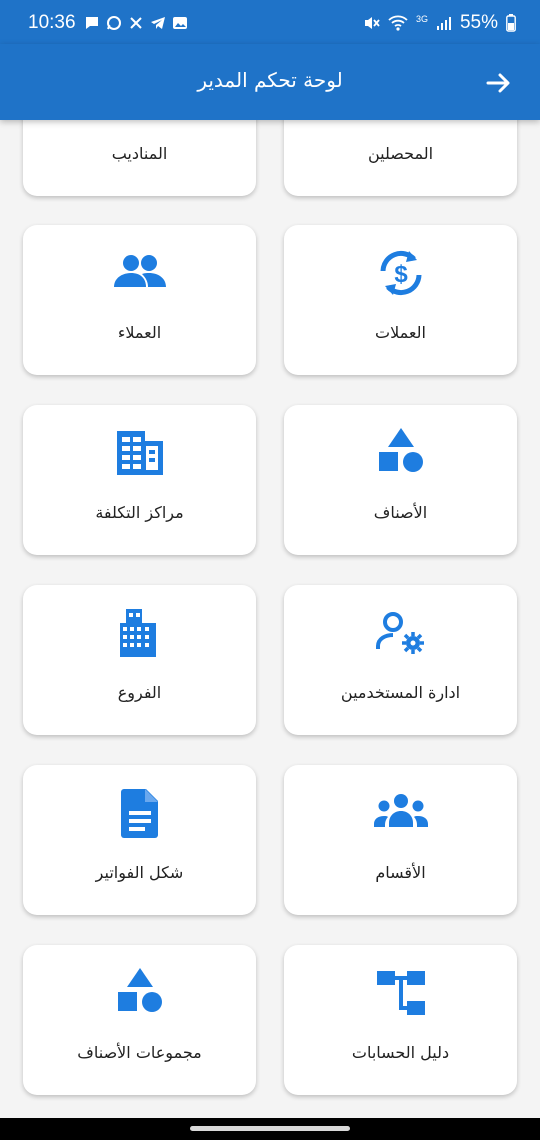  What do you see at coordinates (139, 840) in the screenshot?
I see `card-invoice-form: شكل الفواتير` at bounding box center [139, 840].